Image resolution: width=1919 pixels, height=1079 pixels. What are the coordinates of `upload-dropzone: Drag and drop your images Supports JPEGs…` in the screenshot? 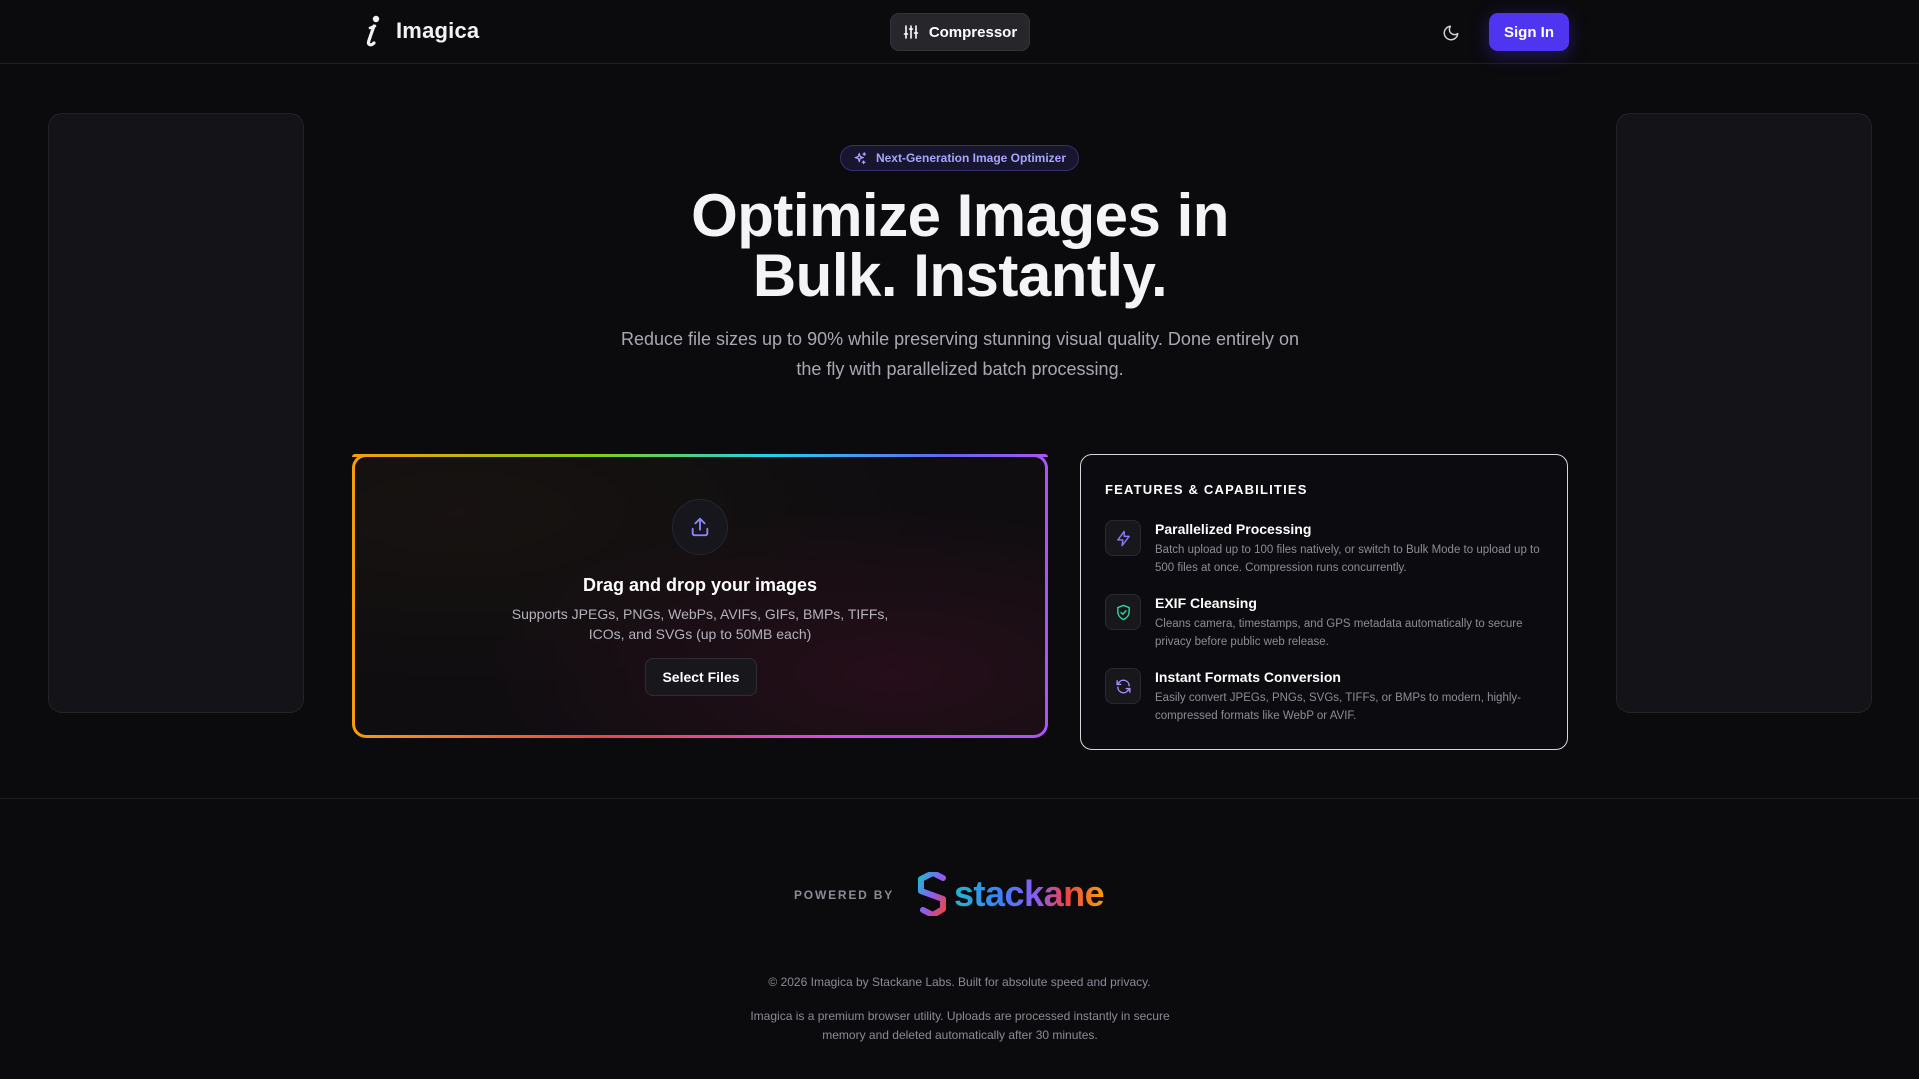 It's located at (700, 596).